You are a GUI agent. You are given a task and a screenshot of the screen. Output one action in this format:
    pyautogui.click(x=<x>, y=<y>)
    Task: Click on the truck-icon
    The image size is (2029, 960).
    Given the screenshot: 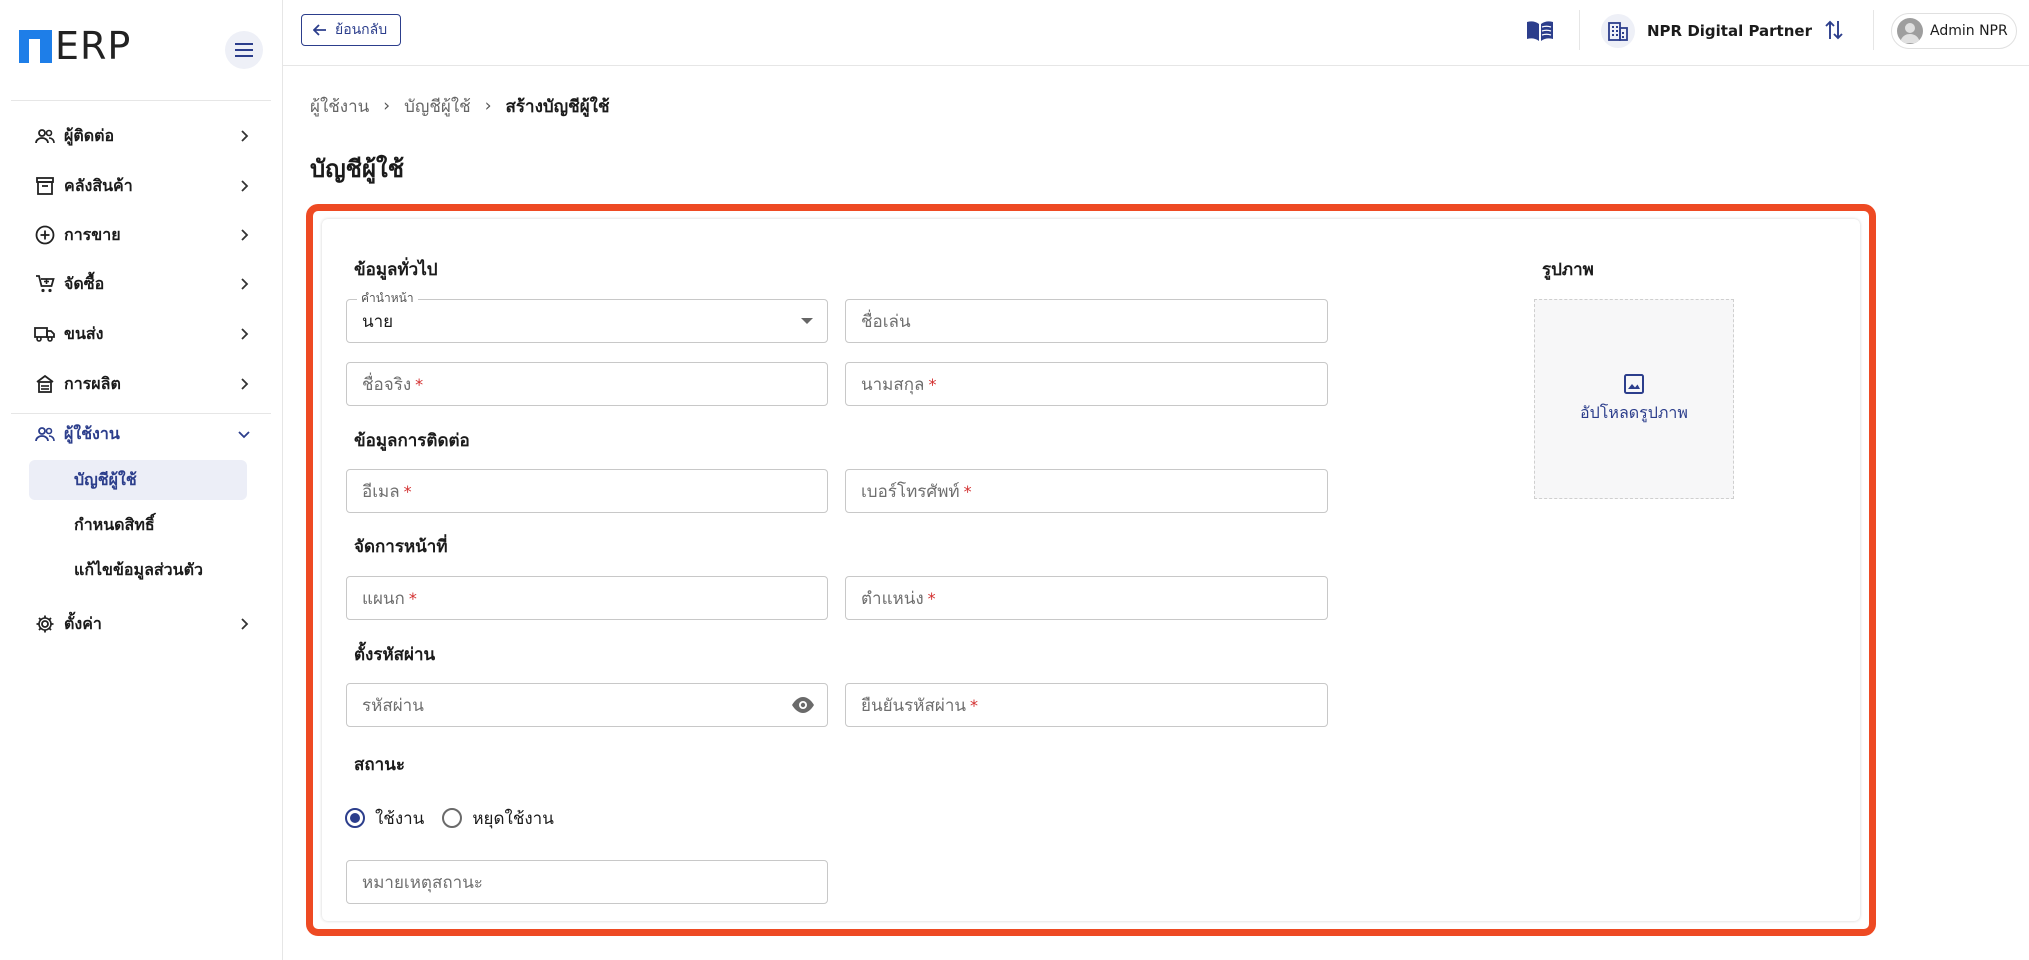 What is the action you would take?
    pyautogui.click(x=45, y=334)
    